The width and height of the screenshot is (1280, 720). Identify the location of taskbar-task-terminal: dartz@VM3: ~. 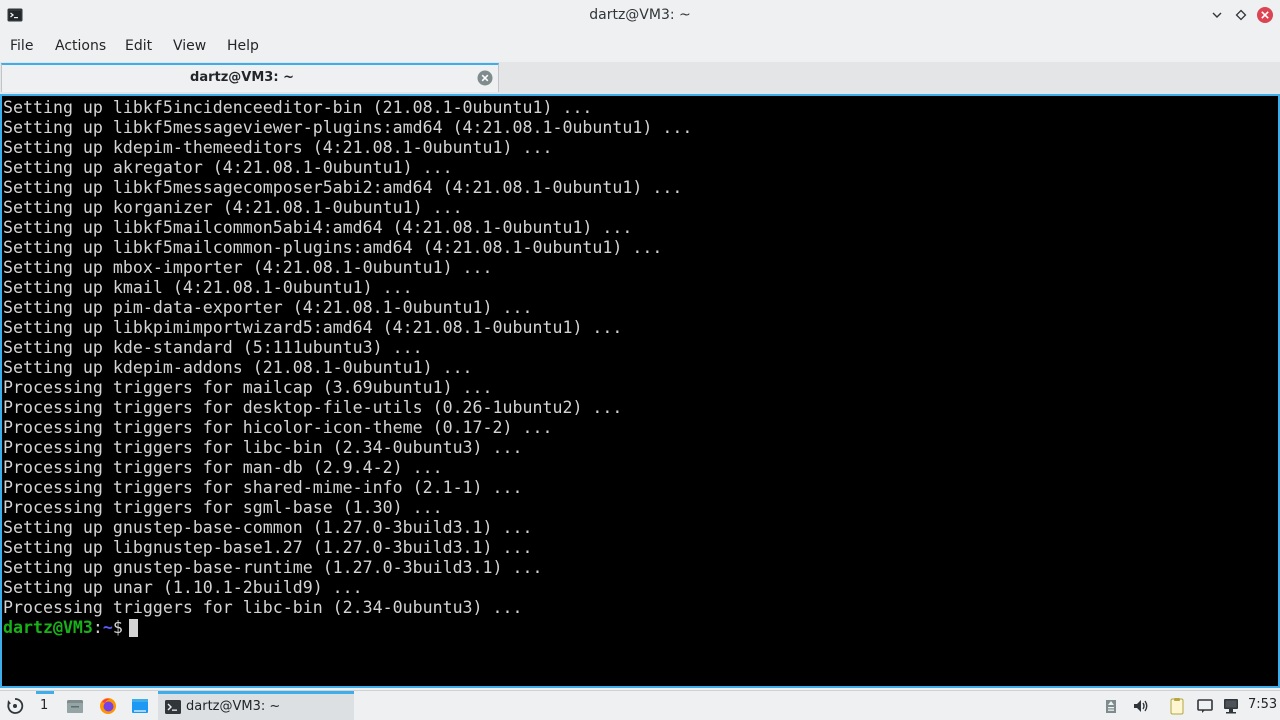
(256, 705).